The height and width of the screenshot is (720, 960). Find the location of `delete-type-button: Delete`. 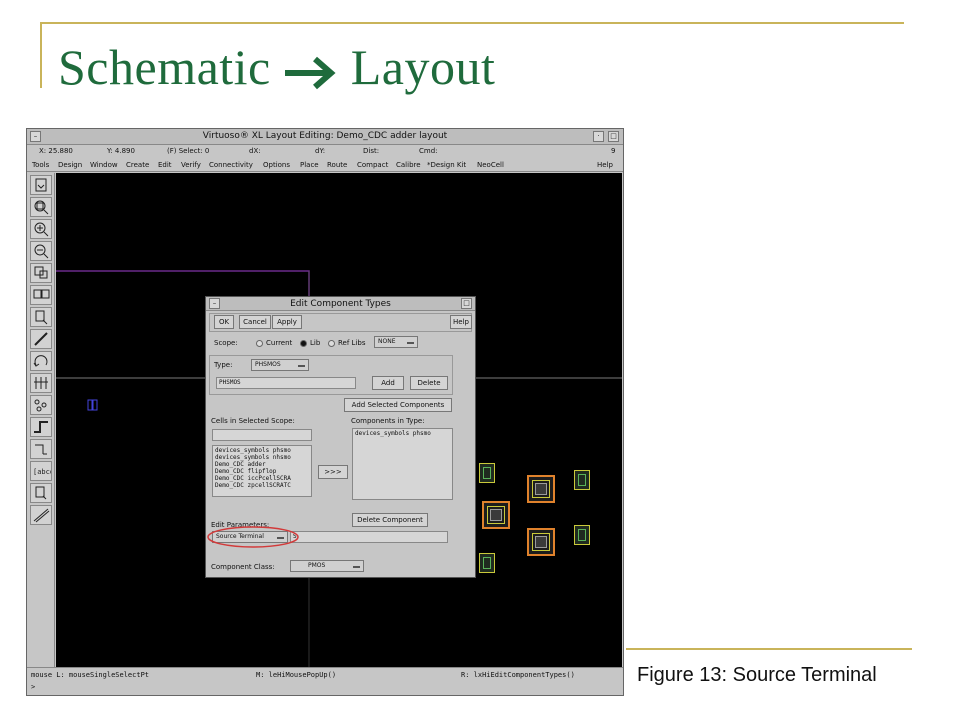

delete-type-button: Delete is located at coordinates (429, 383).